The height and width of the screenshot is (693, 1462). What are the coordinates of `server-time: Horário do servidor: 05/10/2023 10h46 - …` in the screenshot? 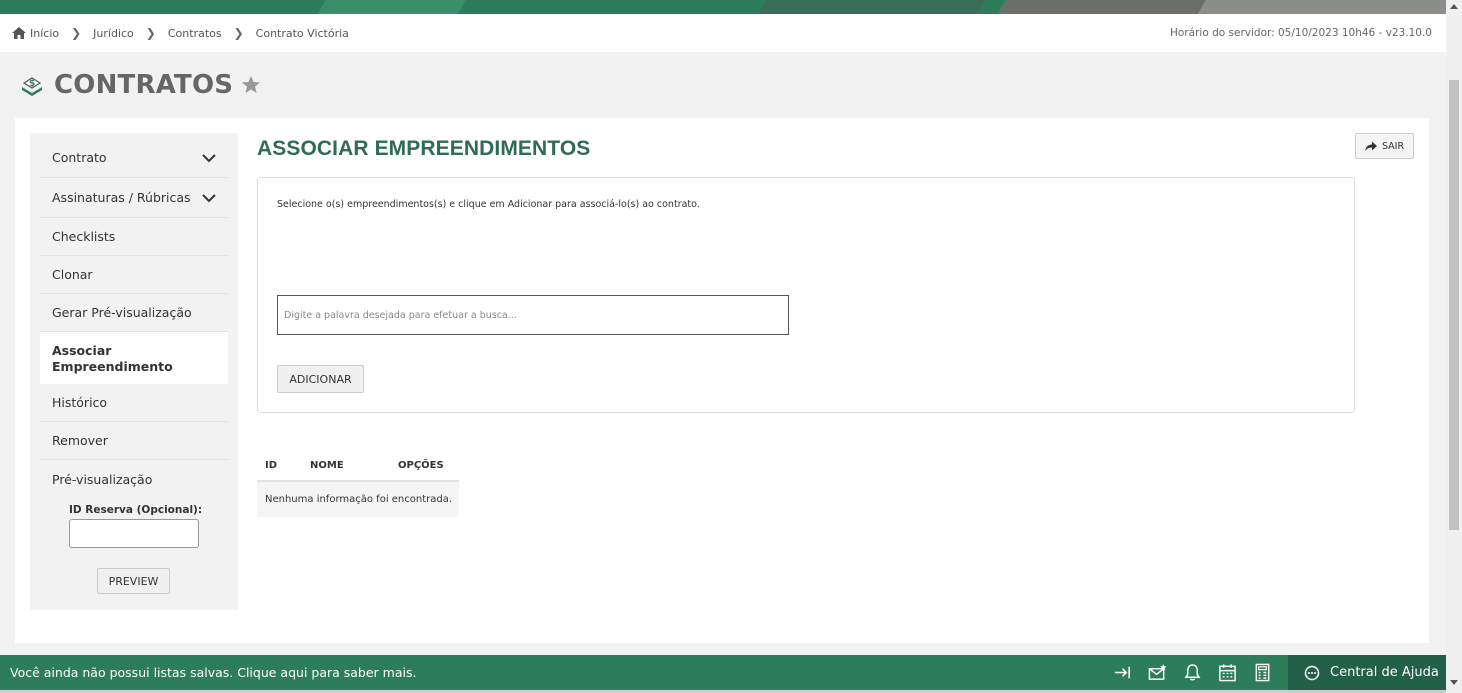 It's located at (1301, 33).